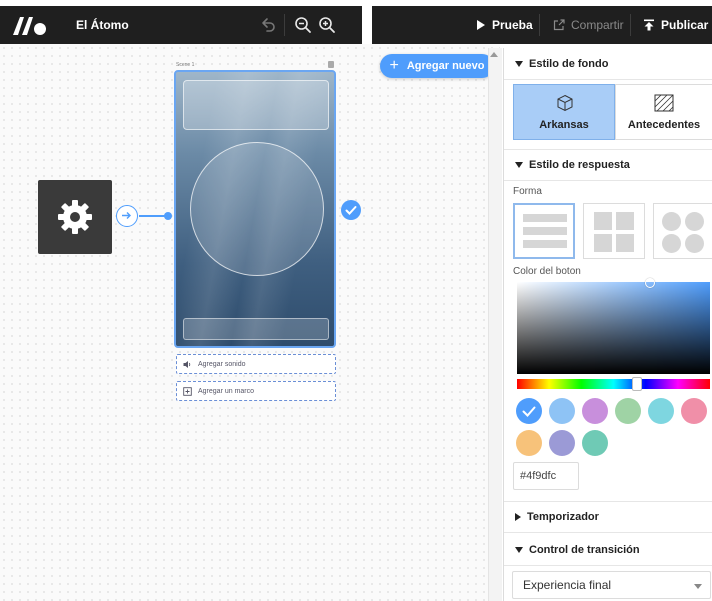 The height and width of the screenshot is (601, 712). What do you see at coordinates (512, 25) in the screenshot?
I see `test-button-label: Prueba` at bounding box center [512, 25].